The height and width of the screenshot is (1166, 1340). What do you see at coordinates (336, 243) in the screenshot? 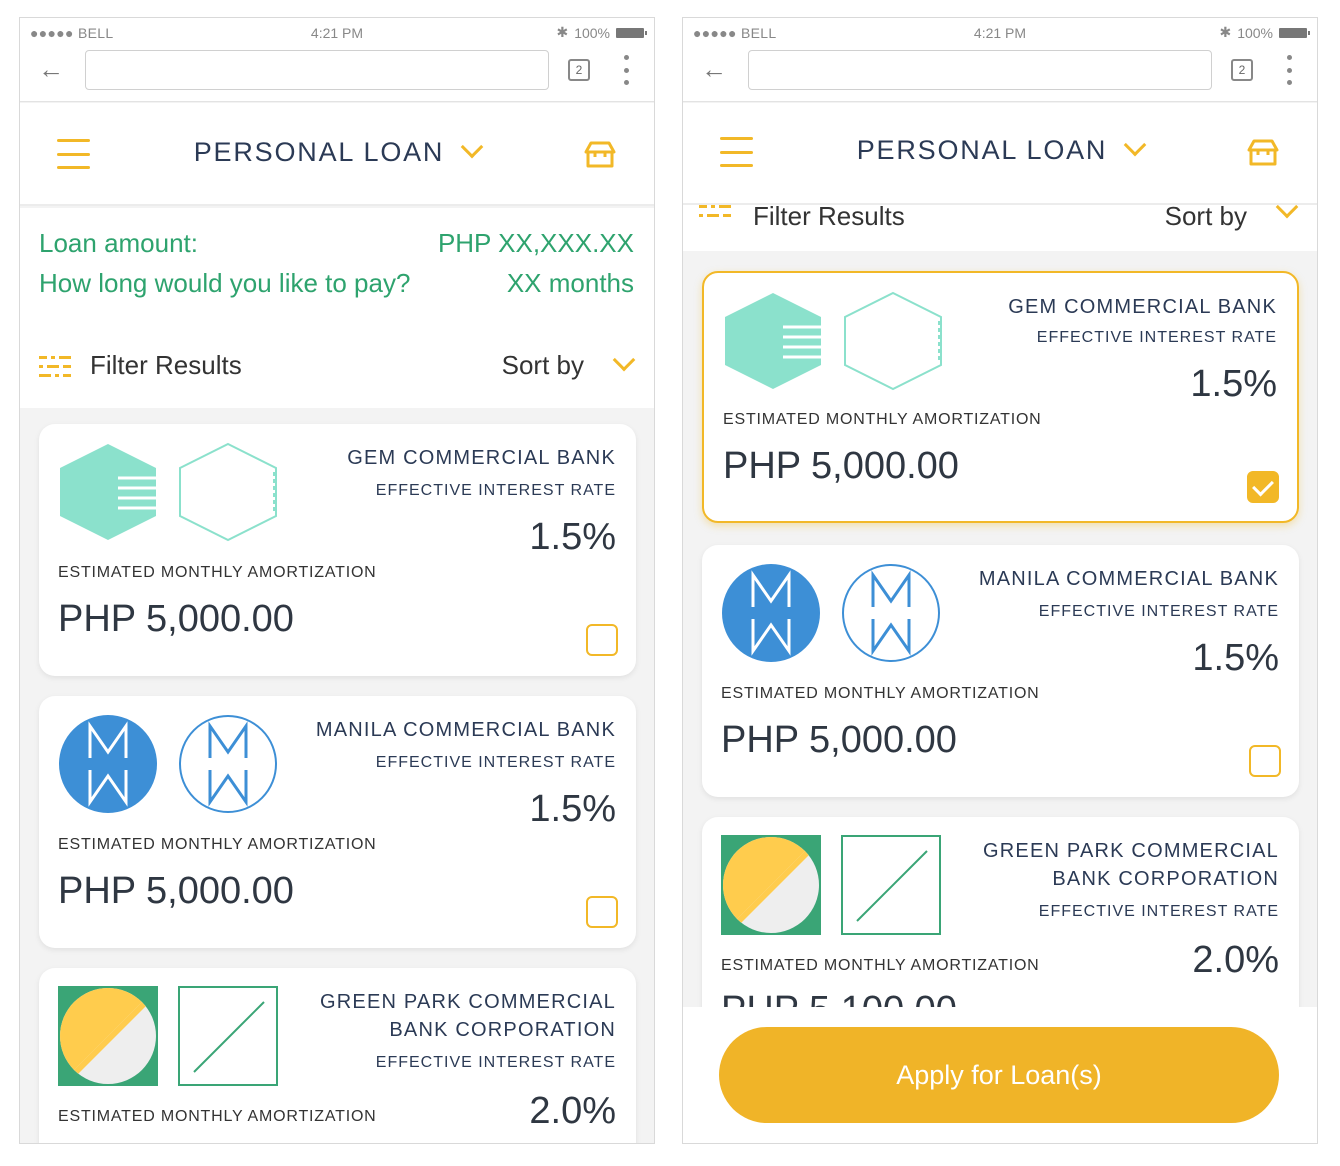
I see `loan-amount-row: Loan amount: PHP XX,XXX.XX` at bounding box center [336, 243].